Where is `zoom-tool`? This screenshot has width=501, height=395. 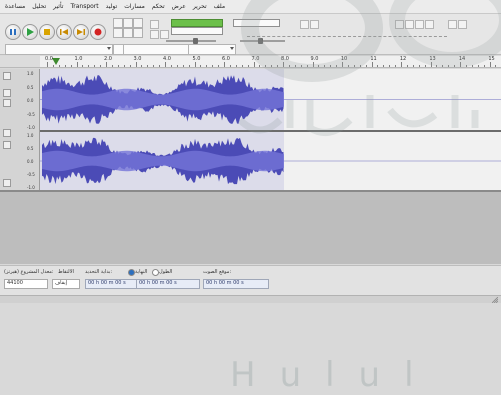 zoom-tool is located at coordinates (118, 33).